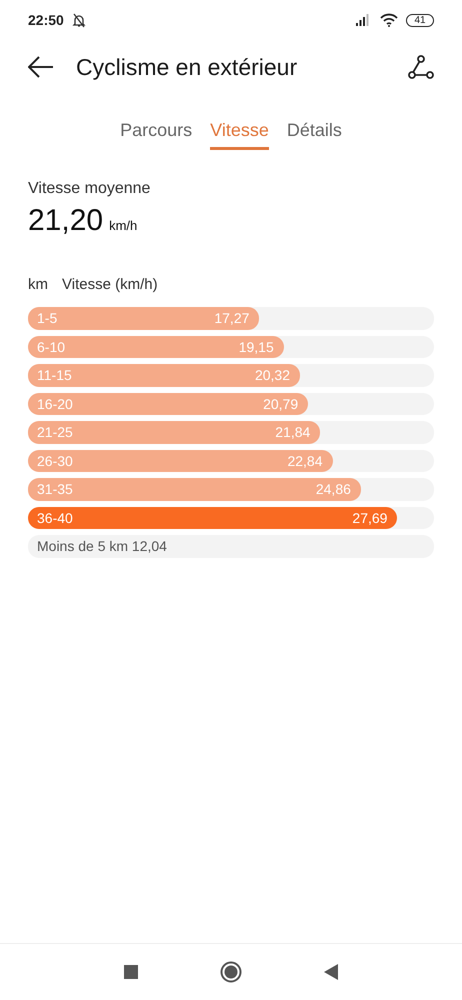  I want to click on km-range: 36-40, so click(55, 518).